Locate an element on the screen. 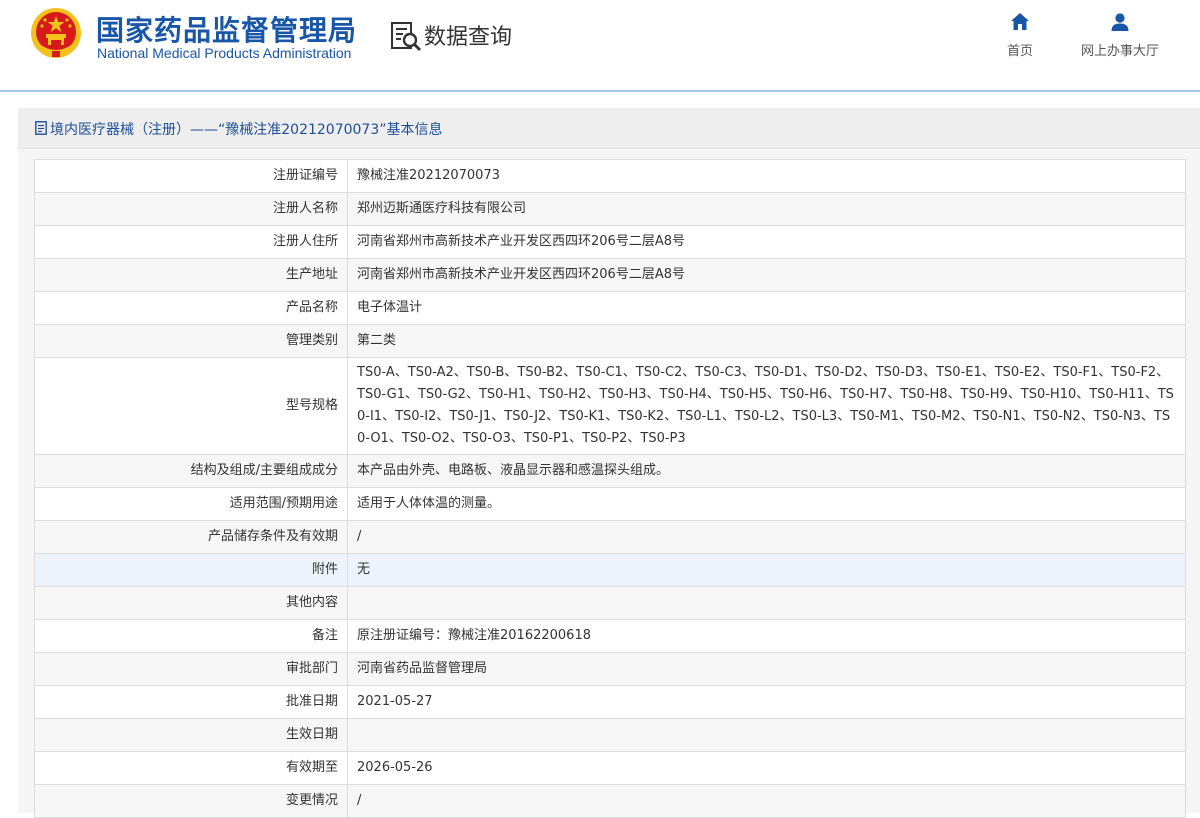 The image size is (1200, 818). table-row: 适用范围/预期用途 适用于人体体温的测量。 is located at coordinates (610, 504).